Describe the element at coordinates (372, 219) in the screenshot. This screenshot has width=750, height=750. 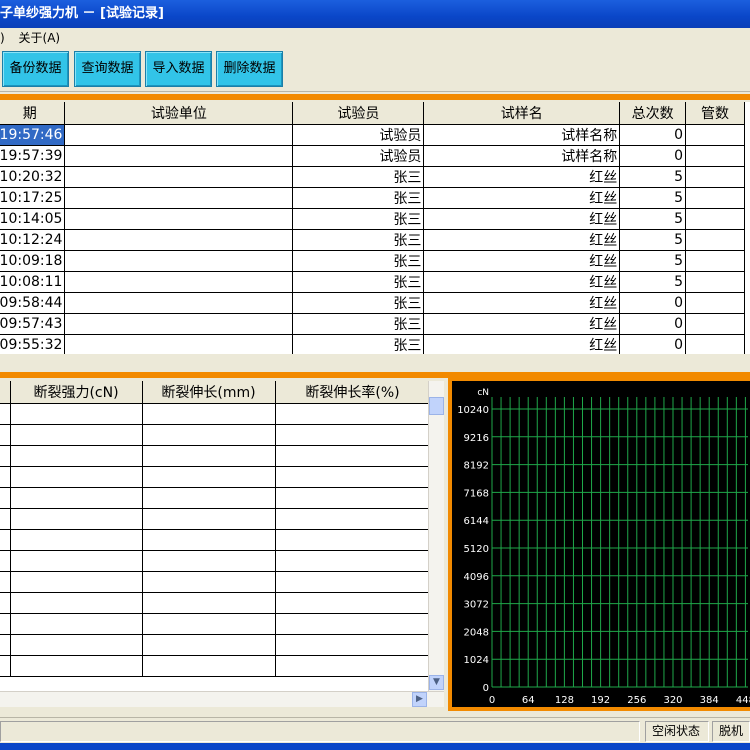
I see `table-row: 10:14:05 张三 红丝 5` at that location.